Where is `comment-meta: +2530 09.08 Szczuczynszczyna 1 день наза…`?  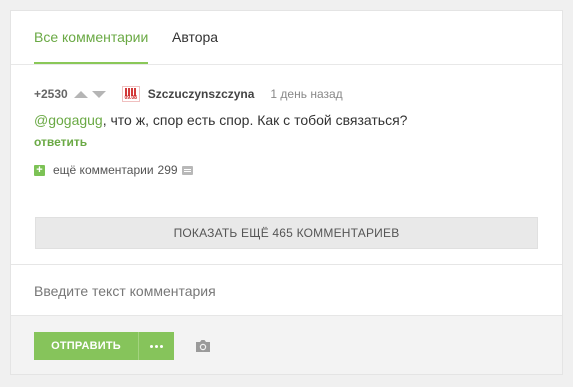
comment-meta: +2530 09.08 Szczuczynszczyna 1 день наза… is located at coordinates (286, 94).